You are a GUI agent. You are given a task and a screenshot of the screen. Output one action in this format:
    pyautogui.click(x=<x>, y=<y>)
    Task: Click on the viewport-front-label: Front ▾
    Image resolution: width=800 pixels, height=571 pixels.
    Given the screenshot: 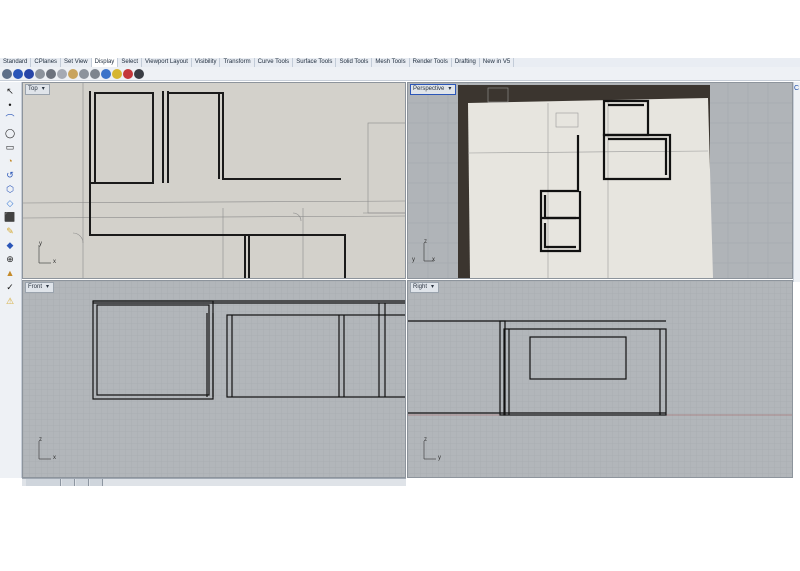 What is the action you would take?
    pyautogui.click(x=40, y=287)
    